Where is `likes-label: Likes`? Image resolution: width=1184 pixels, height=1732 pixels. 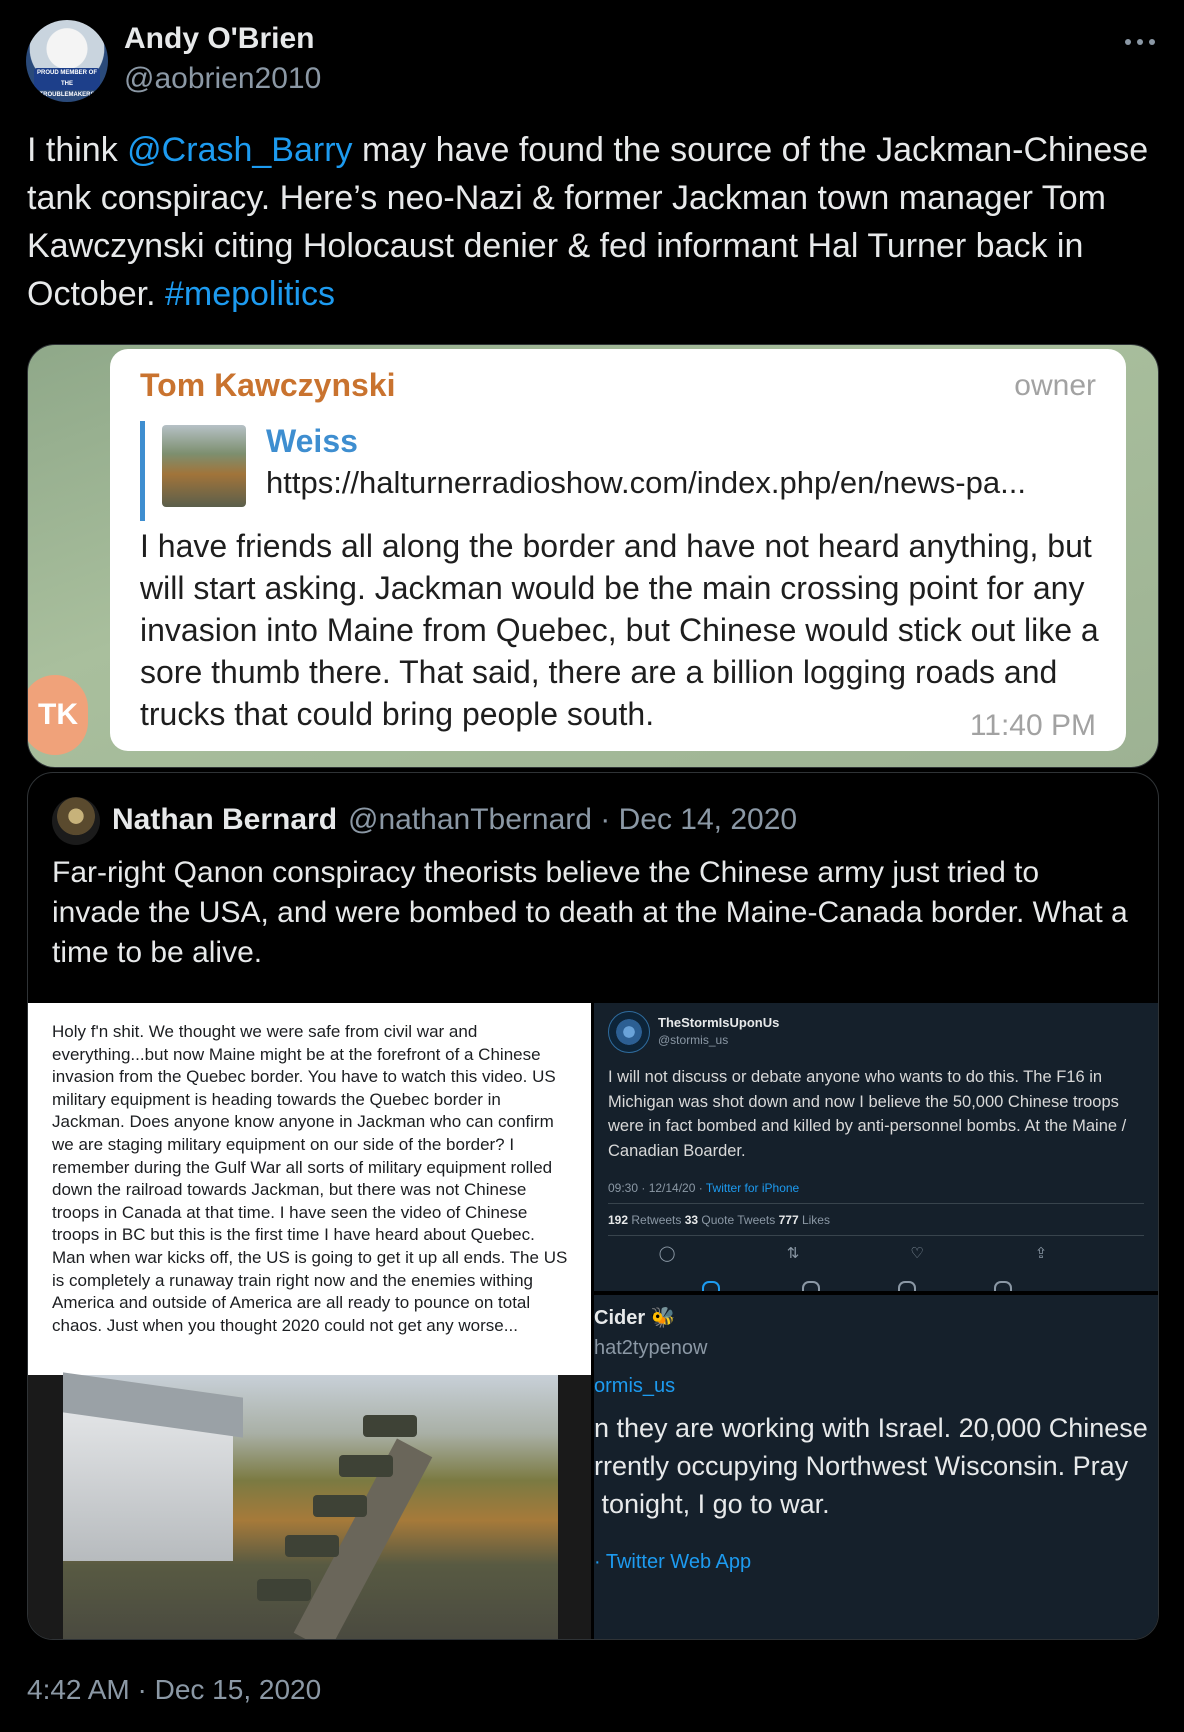 likes-label: Likes is located at coordinates (814, 1220).